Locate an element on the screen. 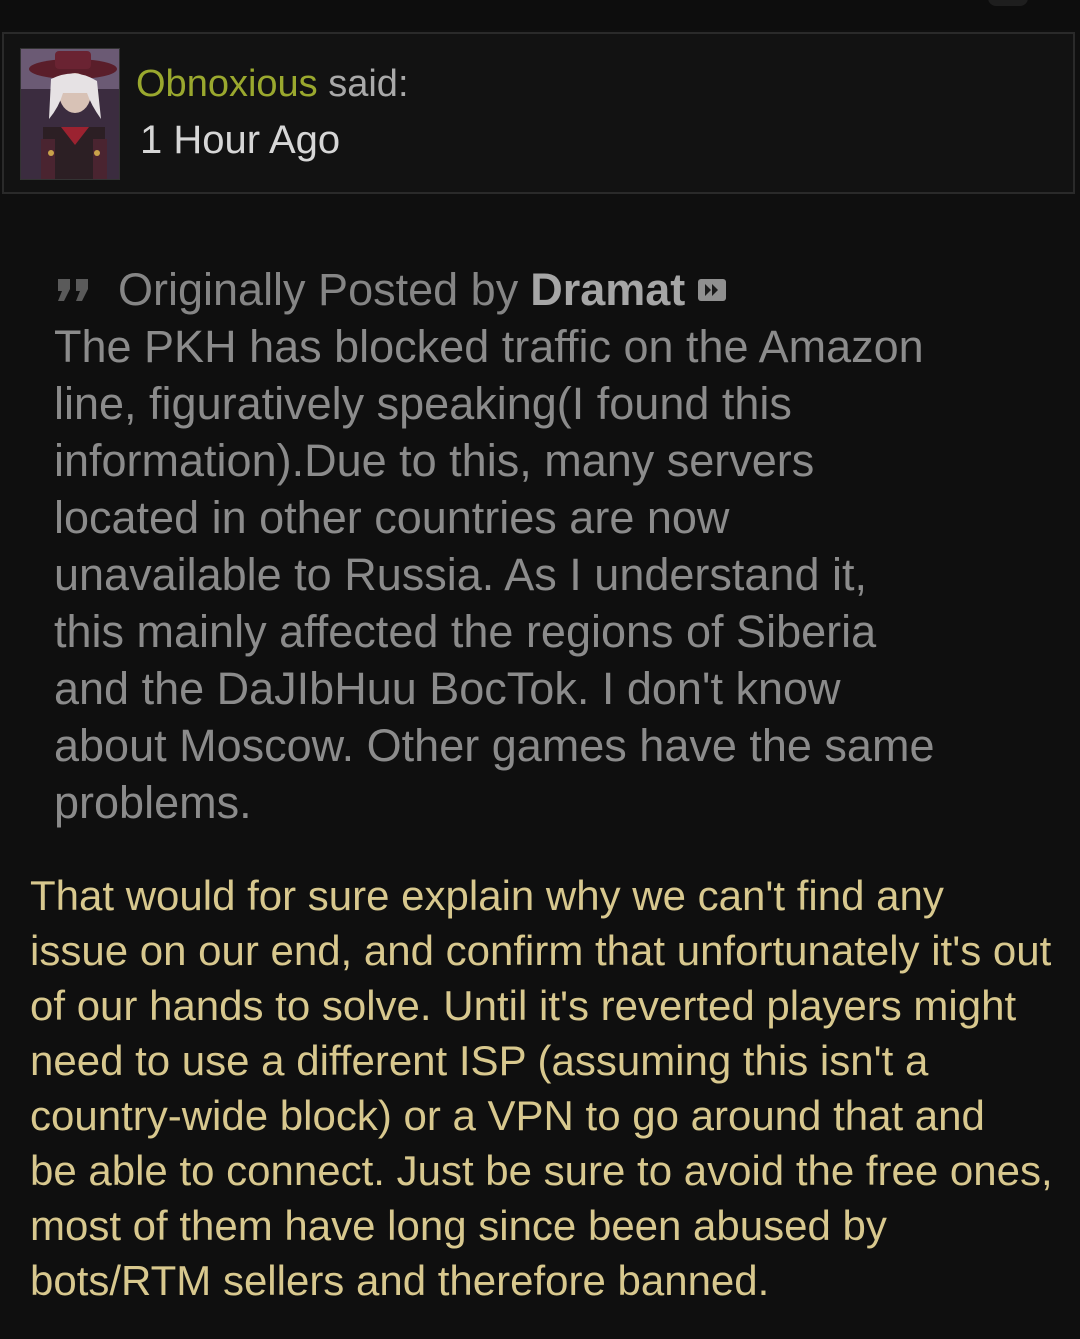 The image size is (1080, 1339). author-name-link: Obnoxious is located at coordinates (227, 84).